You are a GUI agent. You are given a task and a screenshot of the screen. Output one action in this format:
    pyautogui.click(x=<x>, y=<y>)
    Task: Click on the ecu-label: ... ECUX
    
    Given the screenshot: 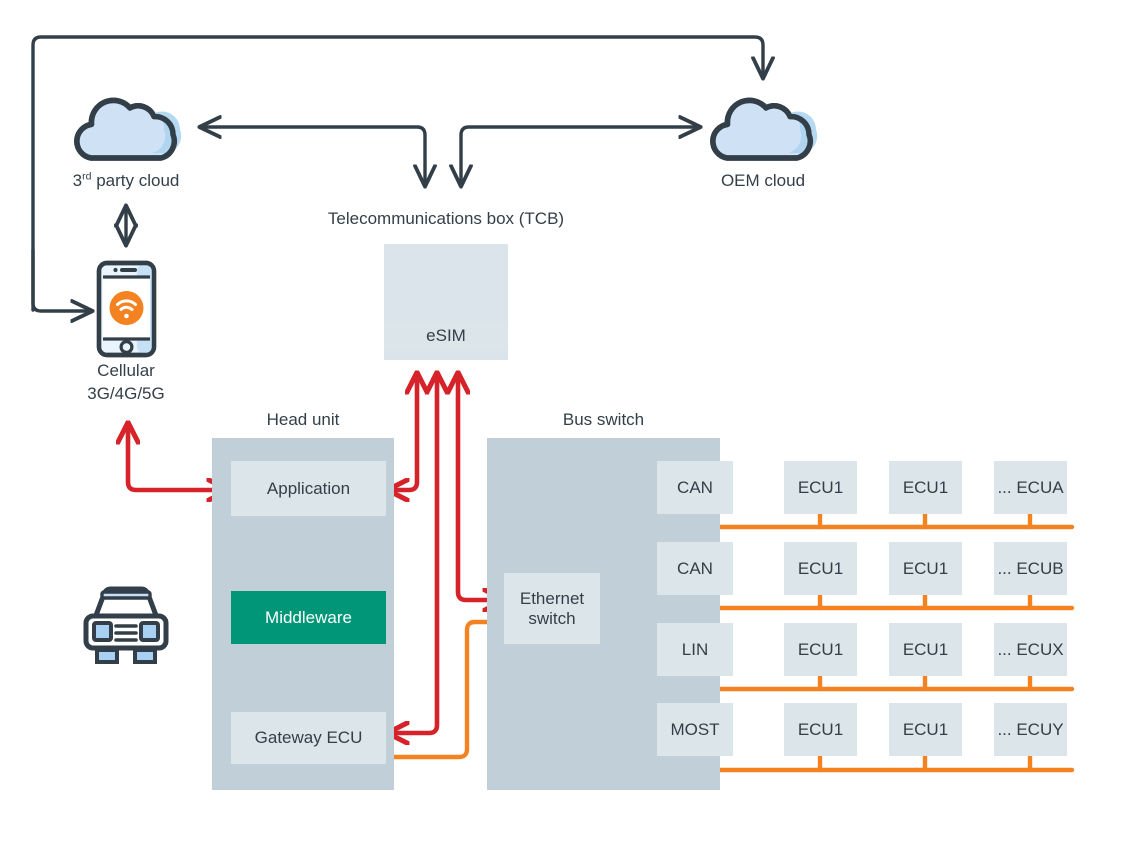 What is the action you would take?
    pyautogui.click(x=1030, y=649)
    